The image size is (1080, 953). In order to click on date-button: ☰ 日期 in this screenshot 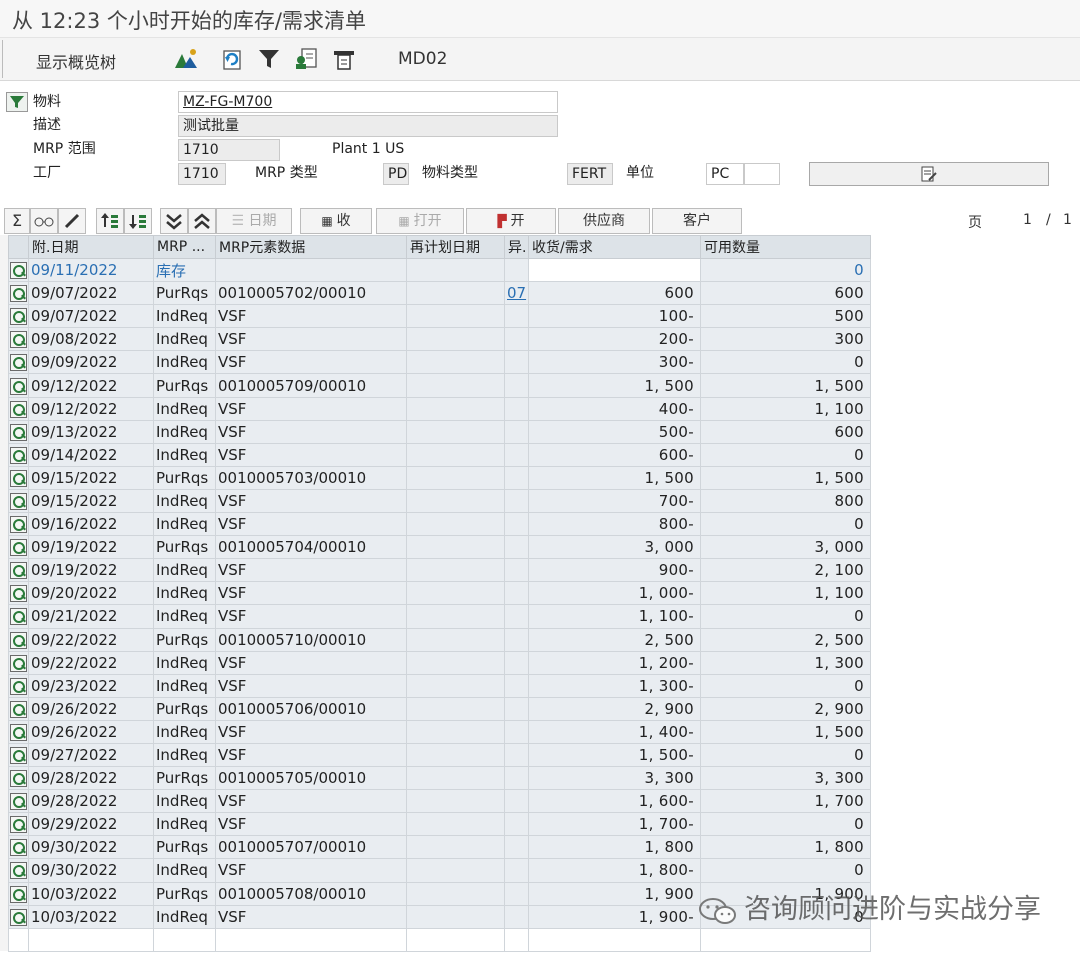, I will do `click(254, 221)`.